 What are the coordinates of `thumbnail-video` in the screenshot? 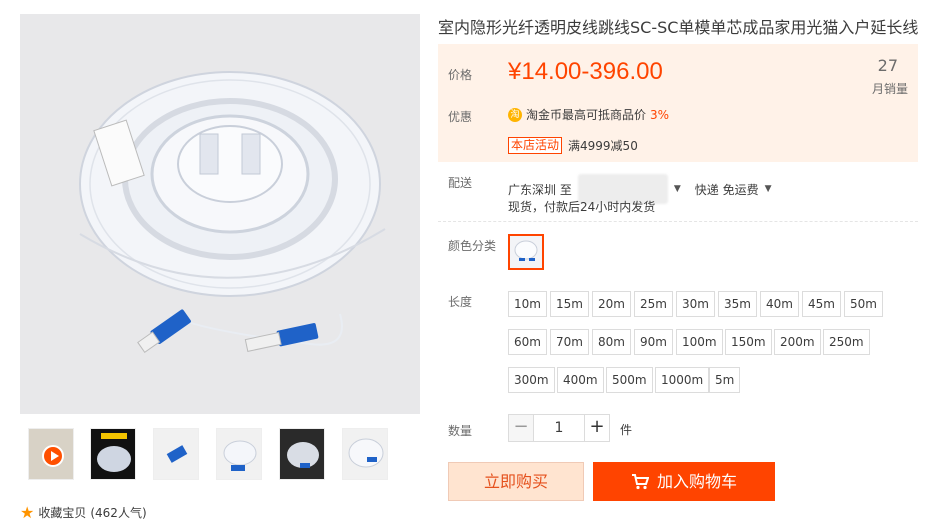 It's located at (51, 454).